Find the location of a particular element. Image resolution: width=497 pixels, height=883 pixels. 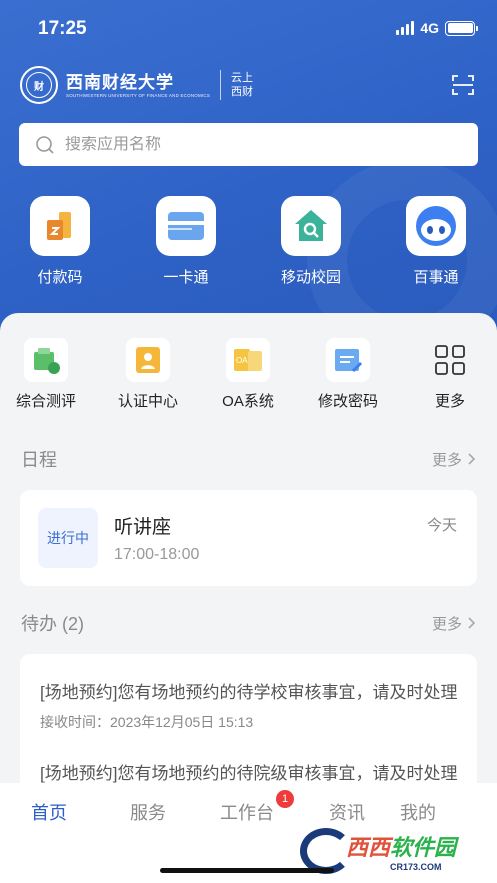

todo-title: 待办 (2) is located at coordinates (52, 624).